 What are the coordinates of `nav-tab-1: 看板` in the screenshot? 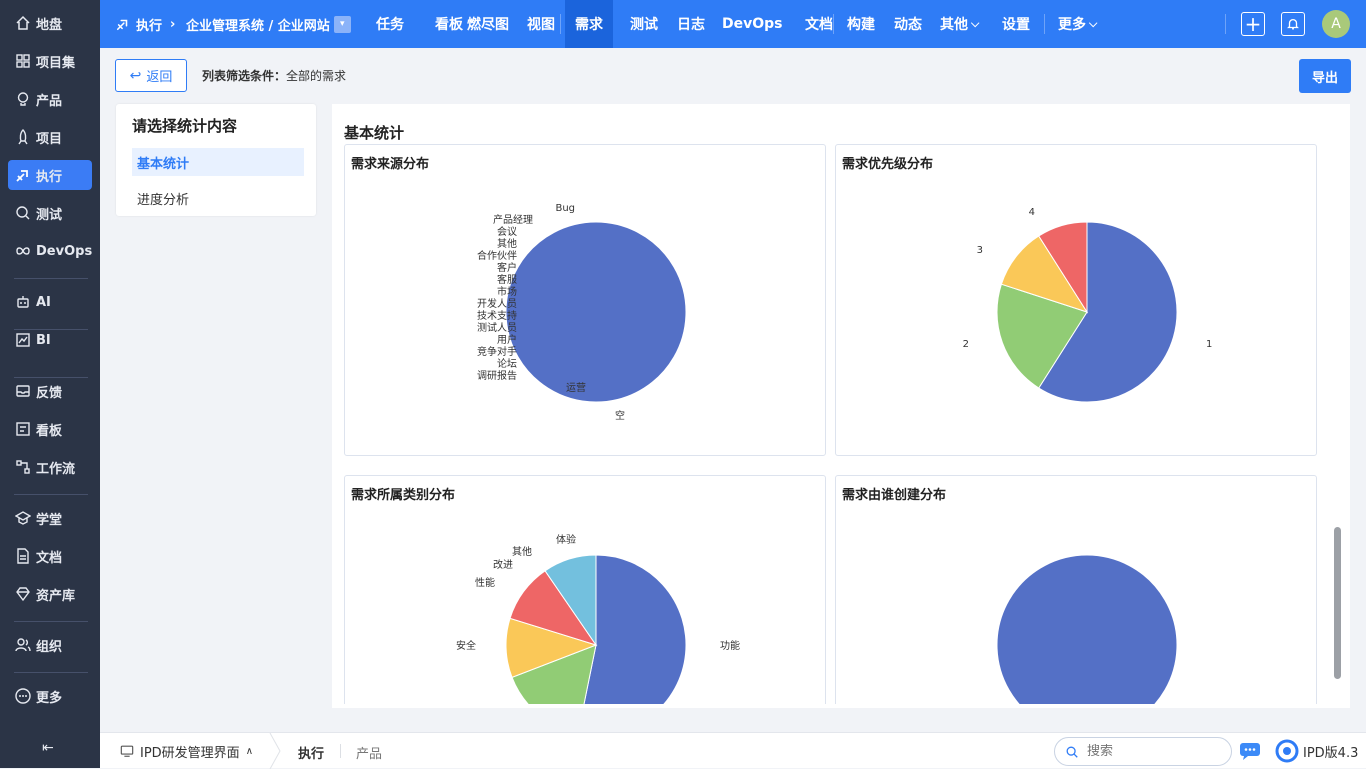 It's located at (449, 24).